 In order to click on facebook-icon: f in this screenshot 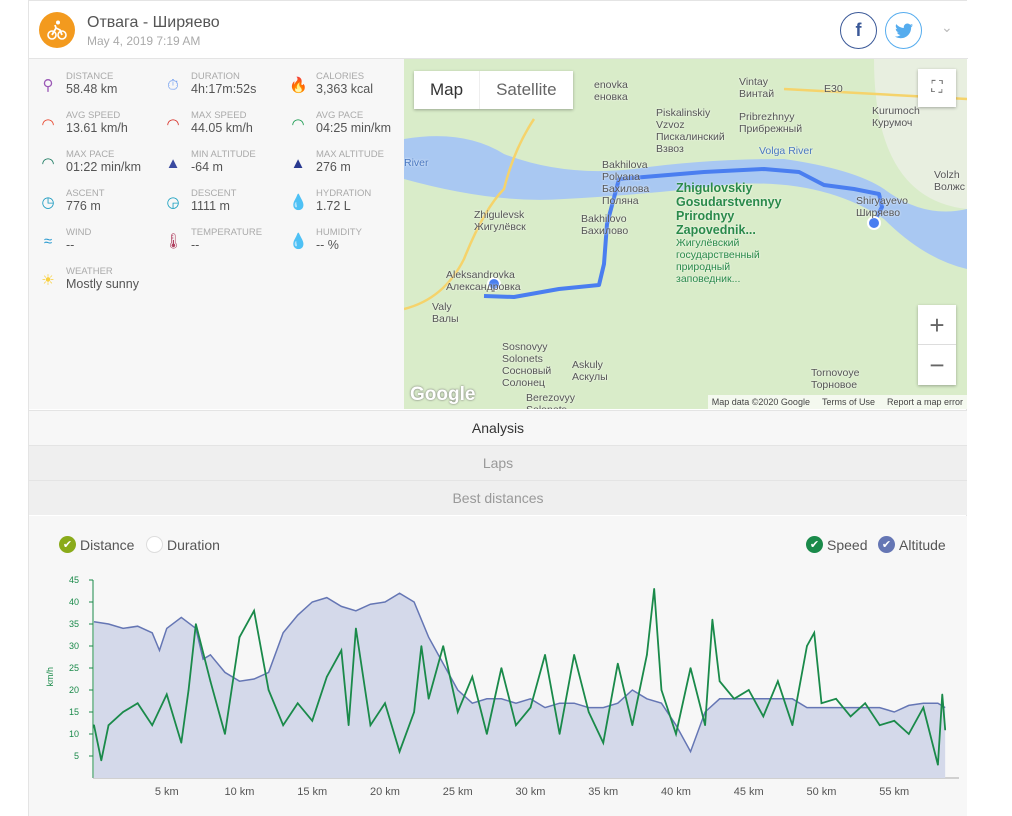, I will do `click(858, 30)`.